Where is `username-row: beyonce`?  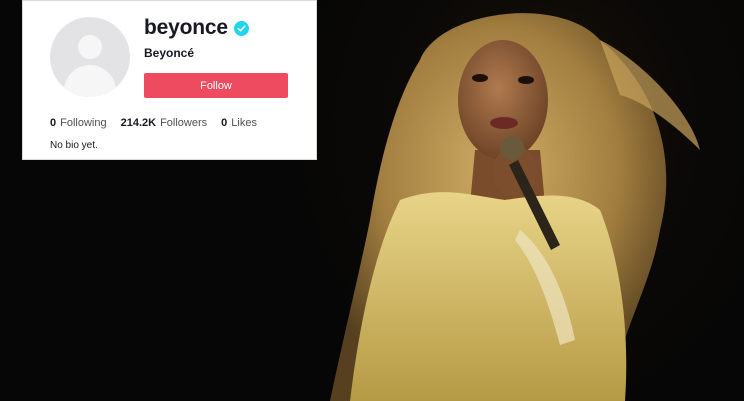 username-row: beyonce is located at coordinates (196, 28).